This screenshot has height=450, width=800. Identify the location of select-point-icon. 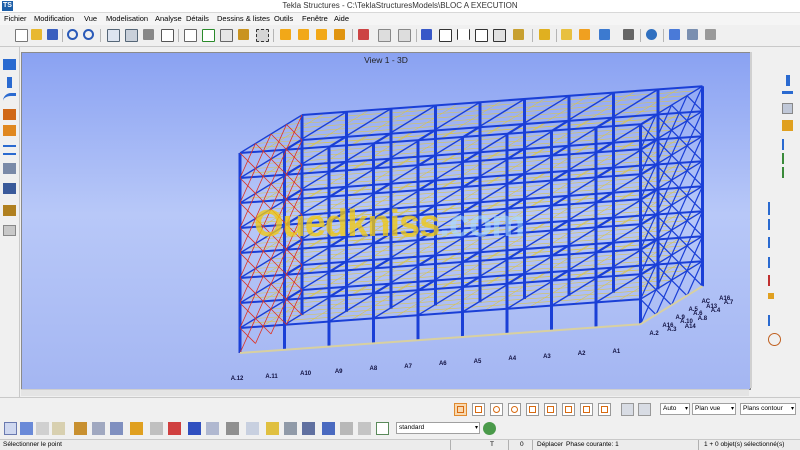
(58, 428).